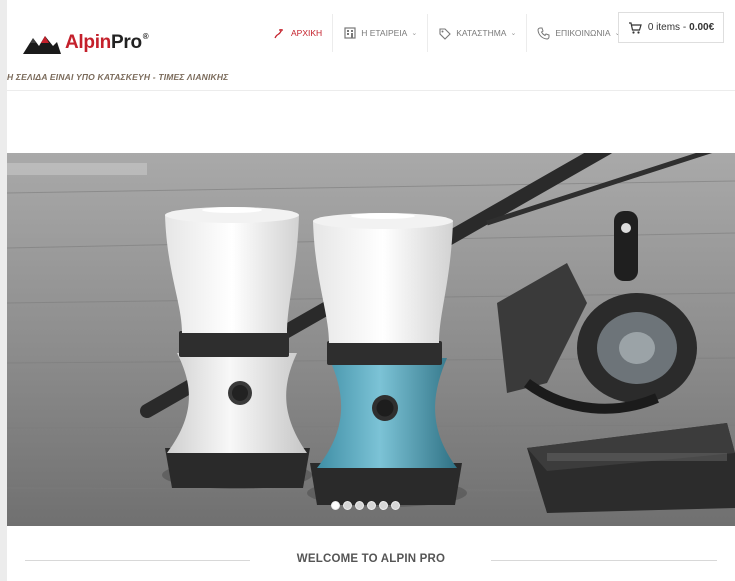  I want to click on nav-item-label: ΚΑΤΑΣΤΗΜΑ, so click(481, 33).